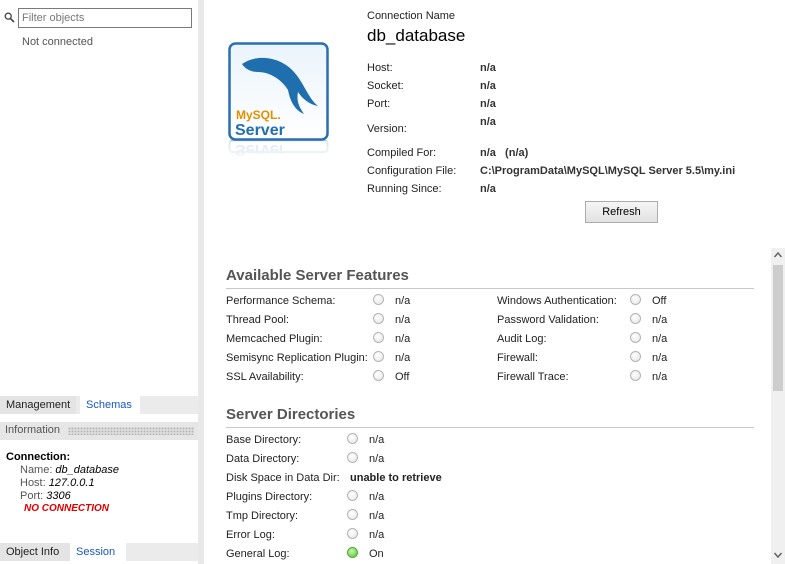 The height and width of the screenshot is (564, 785). I want to click on config-file-label: Configuration File:, so click(412, 171).